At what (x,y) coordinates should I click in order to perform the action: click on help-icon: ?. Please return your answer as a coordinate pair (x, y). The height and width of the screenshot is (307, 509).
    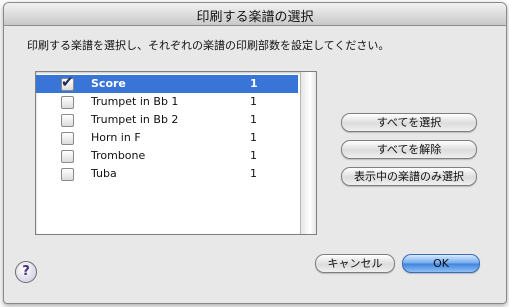
    Looking at the image, I should click on (26, 272).